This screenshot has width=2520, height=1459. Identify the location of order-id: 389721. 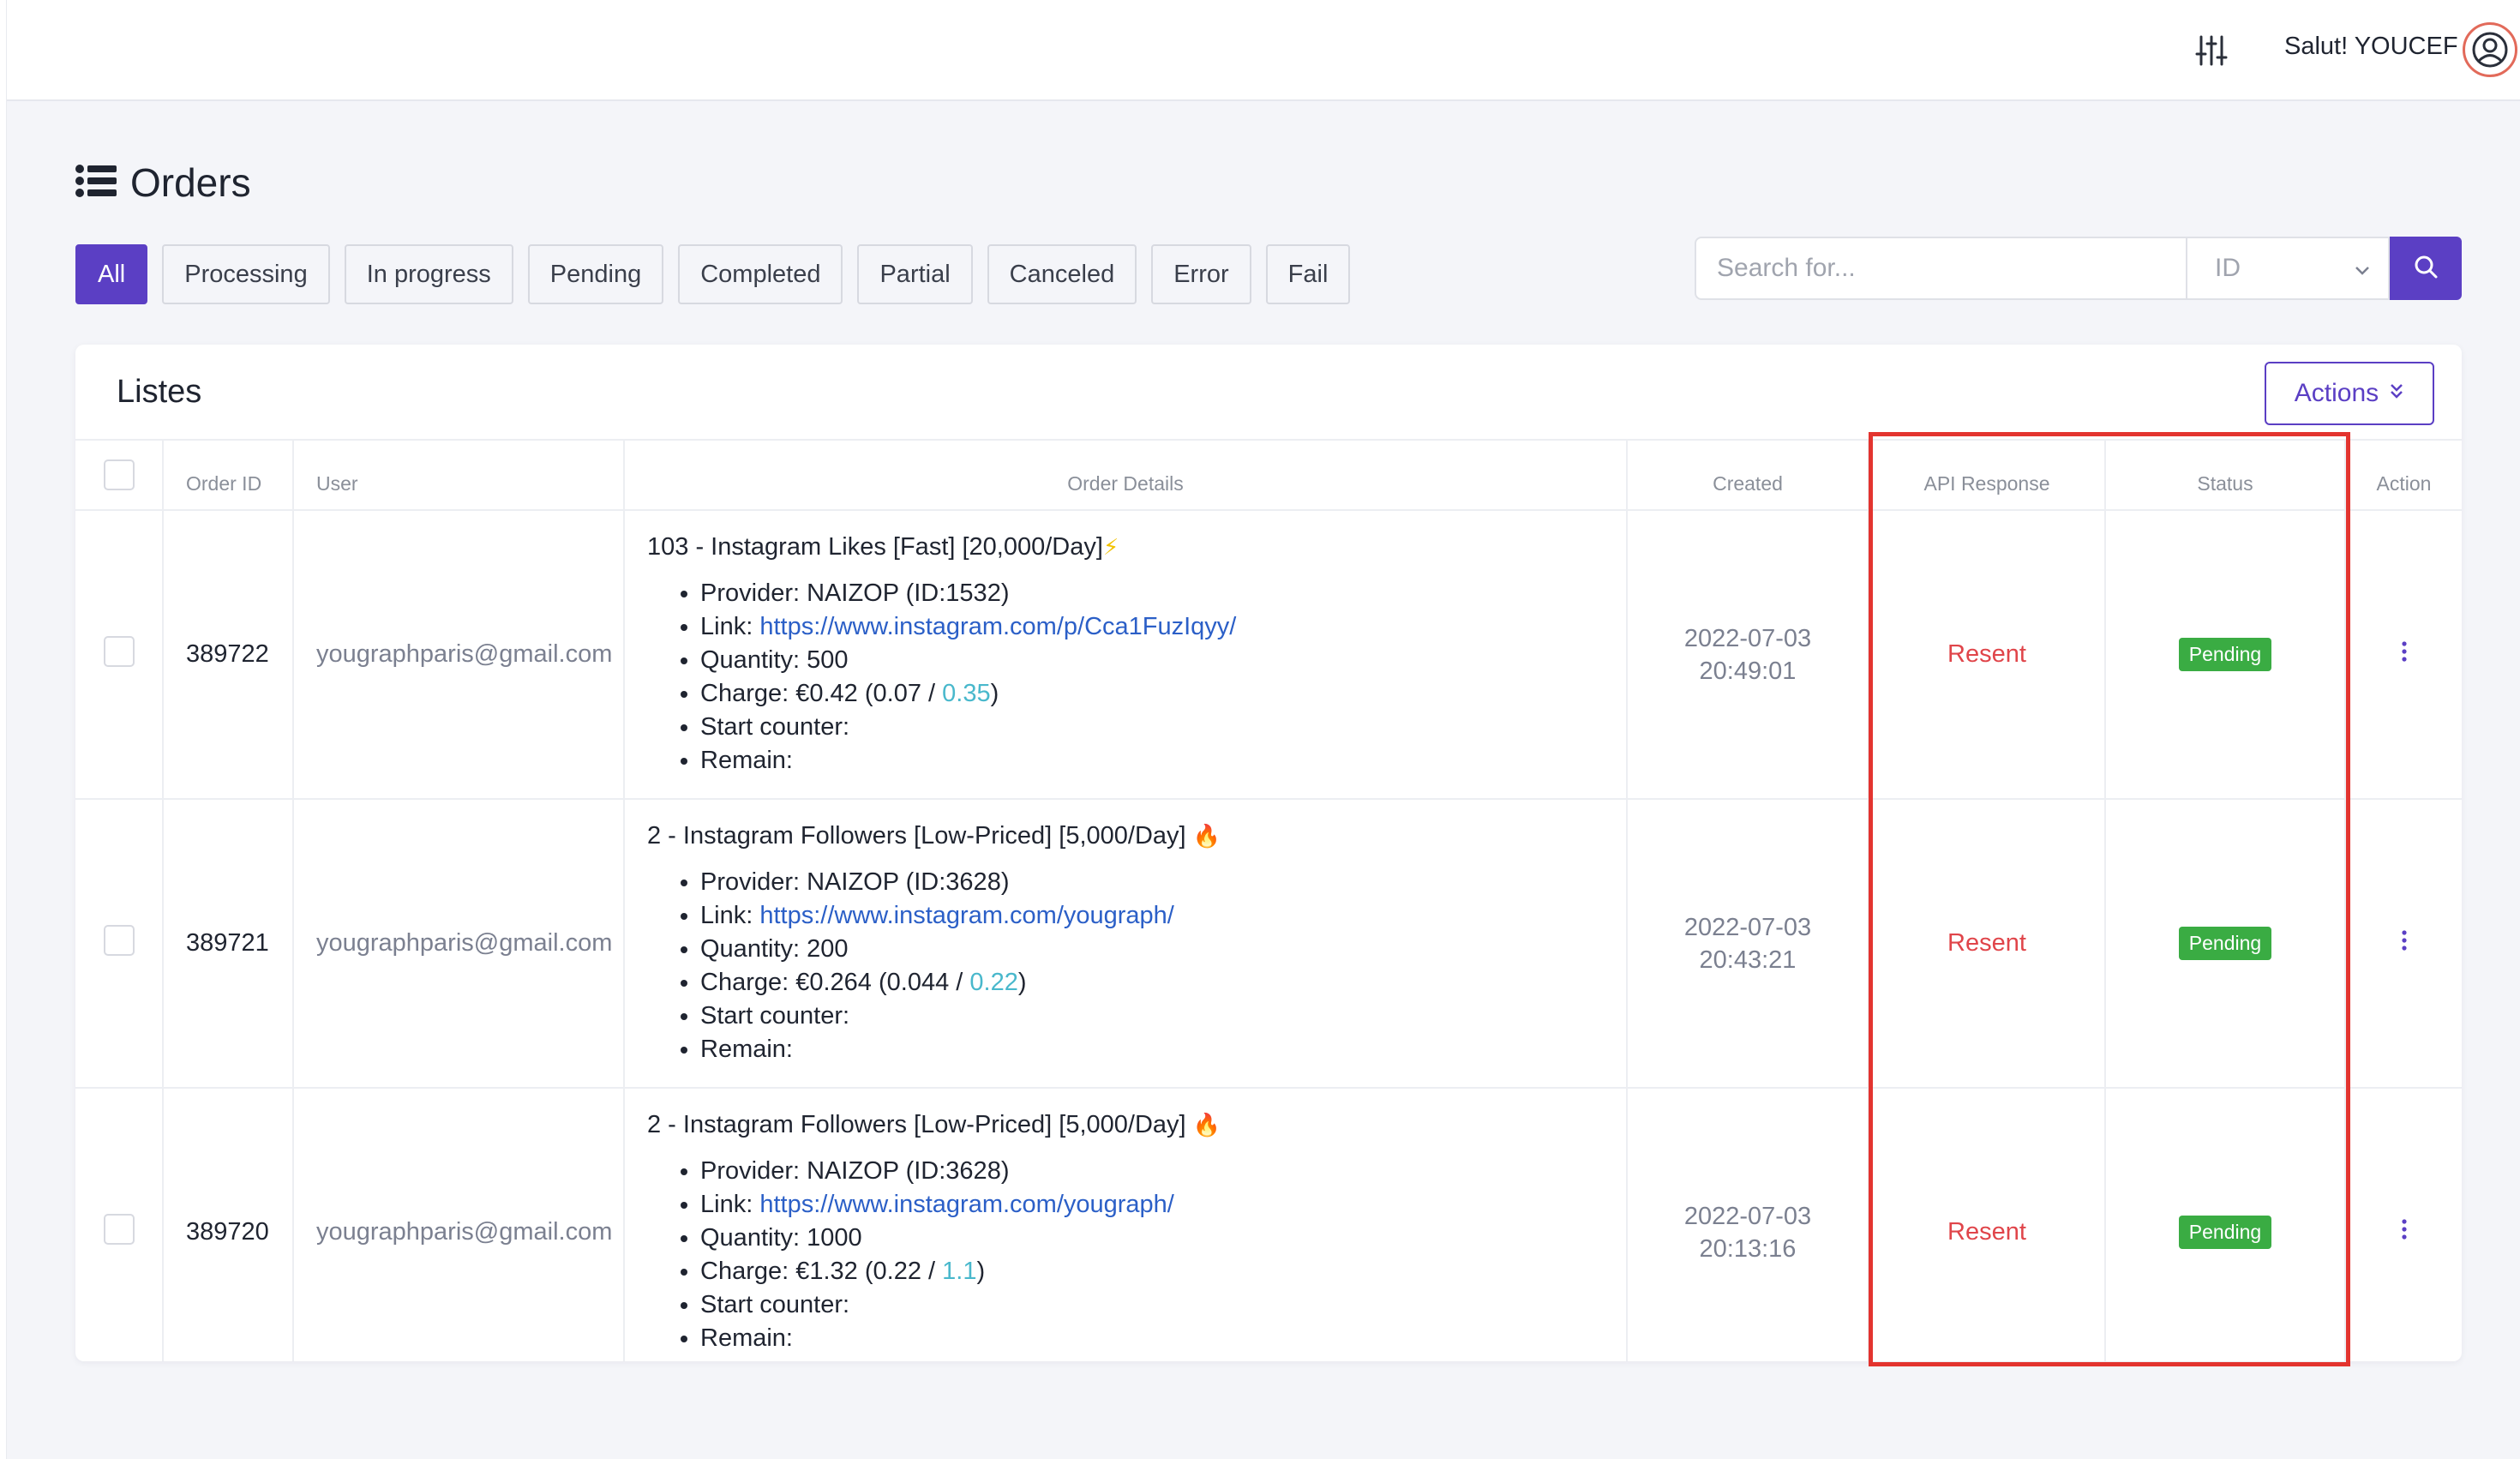
(228, 943).